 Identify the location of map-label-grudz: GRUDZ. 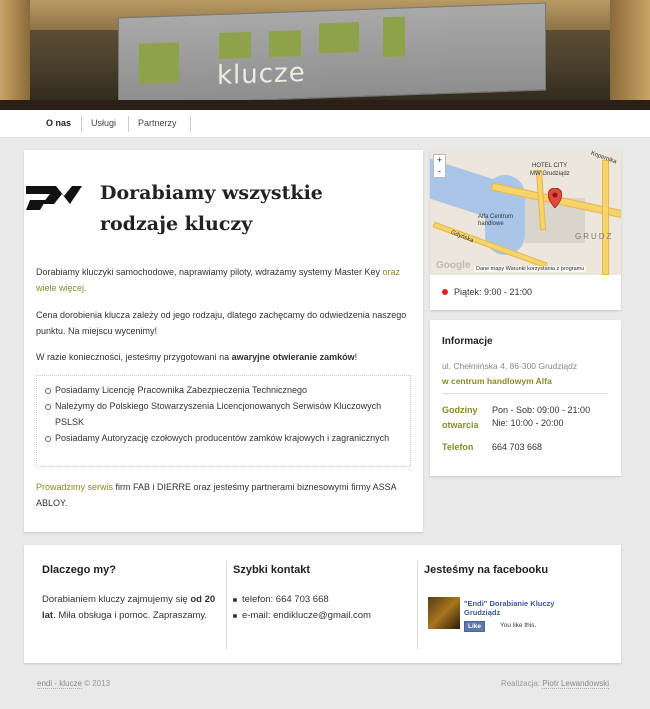
(594, 236).